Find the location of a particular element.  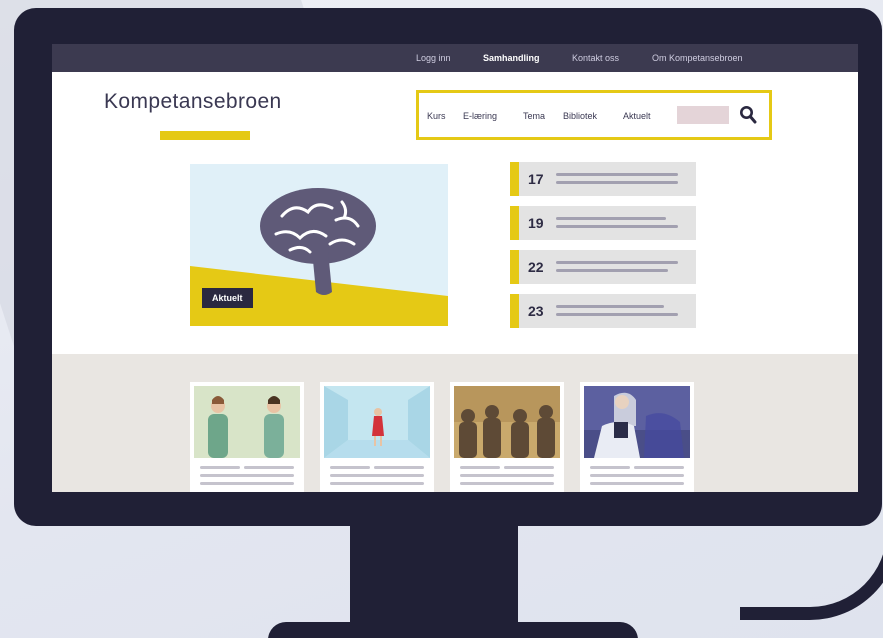

monitor-neck is located at coordinates (434, 575).